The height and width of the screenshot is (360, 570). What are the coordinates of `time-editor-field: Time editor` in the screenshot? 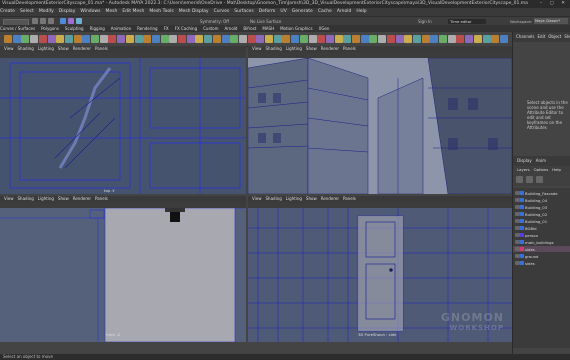 It's located at (467, 21).